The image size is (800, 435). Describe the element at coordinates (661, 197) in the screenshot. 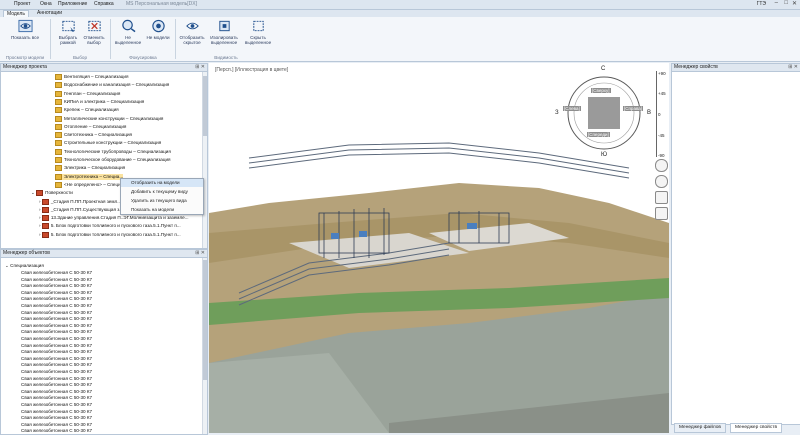

I see `layers-icon` at that location.